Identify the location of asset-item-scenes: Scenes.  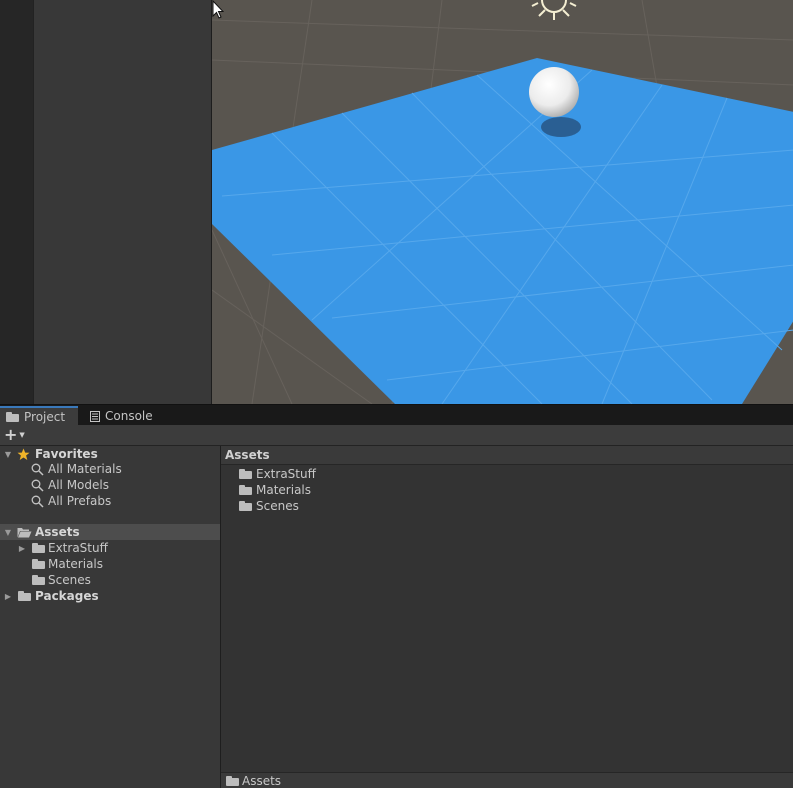
(269, 506).